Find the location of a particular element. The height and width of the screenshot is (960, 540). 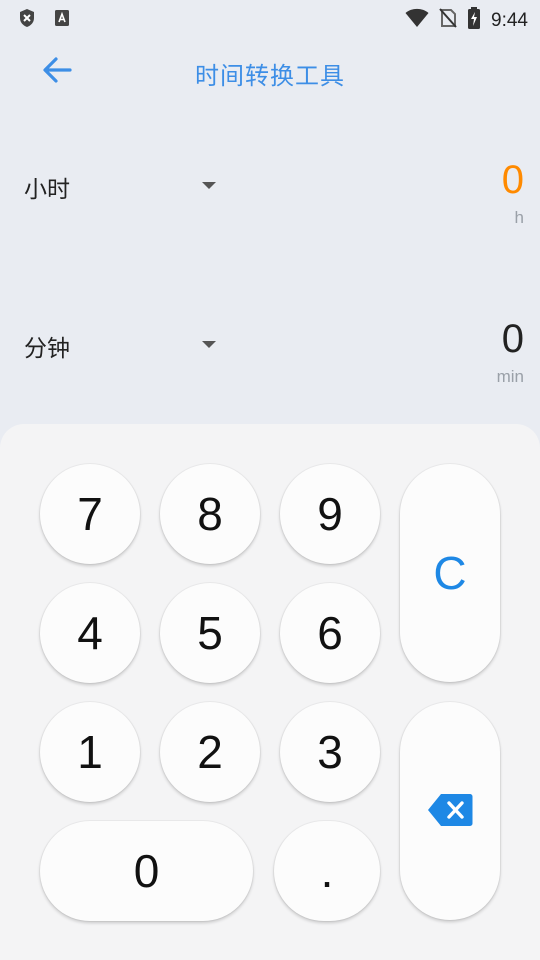

key-5: 5 is located at coordinates (210, 633).